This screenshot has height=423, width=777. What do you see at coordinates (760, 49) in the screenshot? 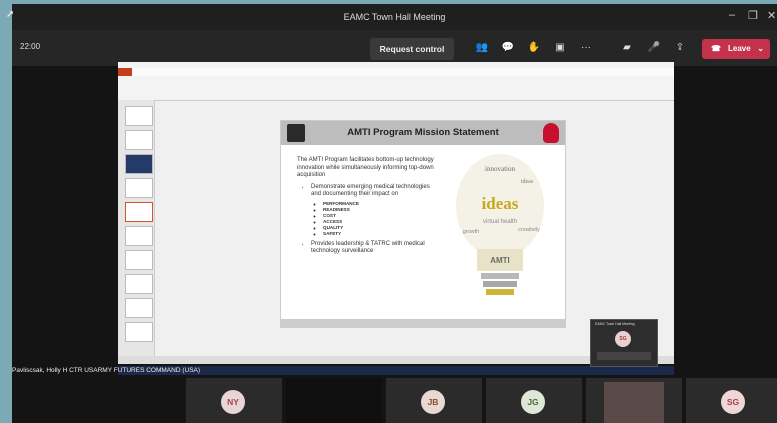
I see `chevron-down-icon: ⌄` at bounding box center [760, 49].